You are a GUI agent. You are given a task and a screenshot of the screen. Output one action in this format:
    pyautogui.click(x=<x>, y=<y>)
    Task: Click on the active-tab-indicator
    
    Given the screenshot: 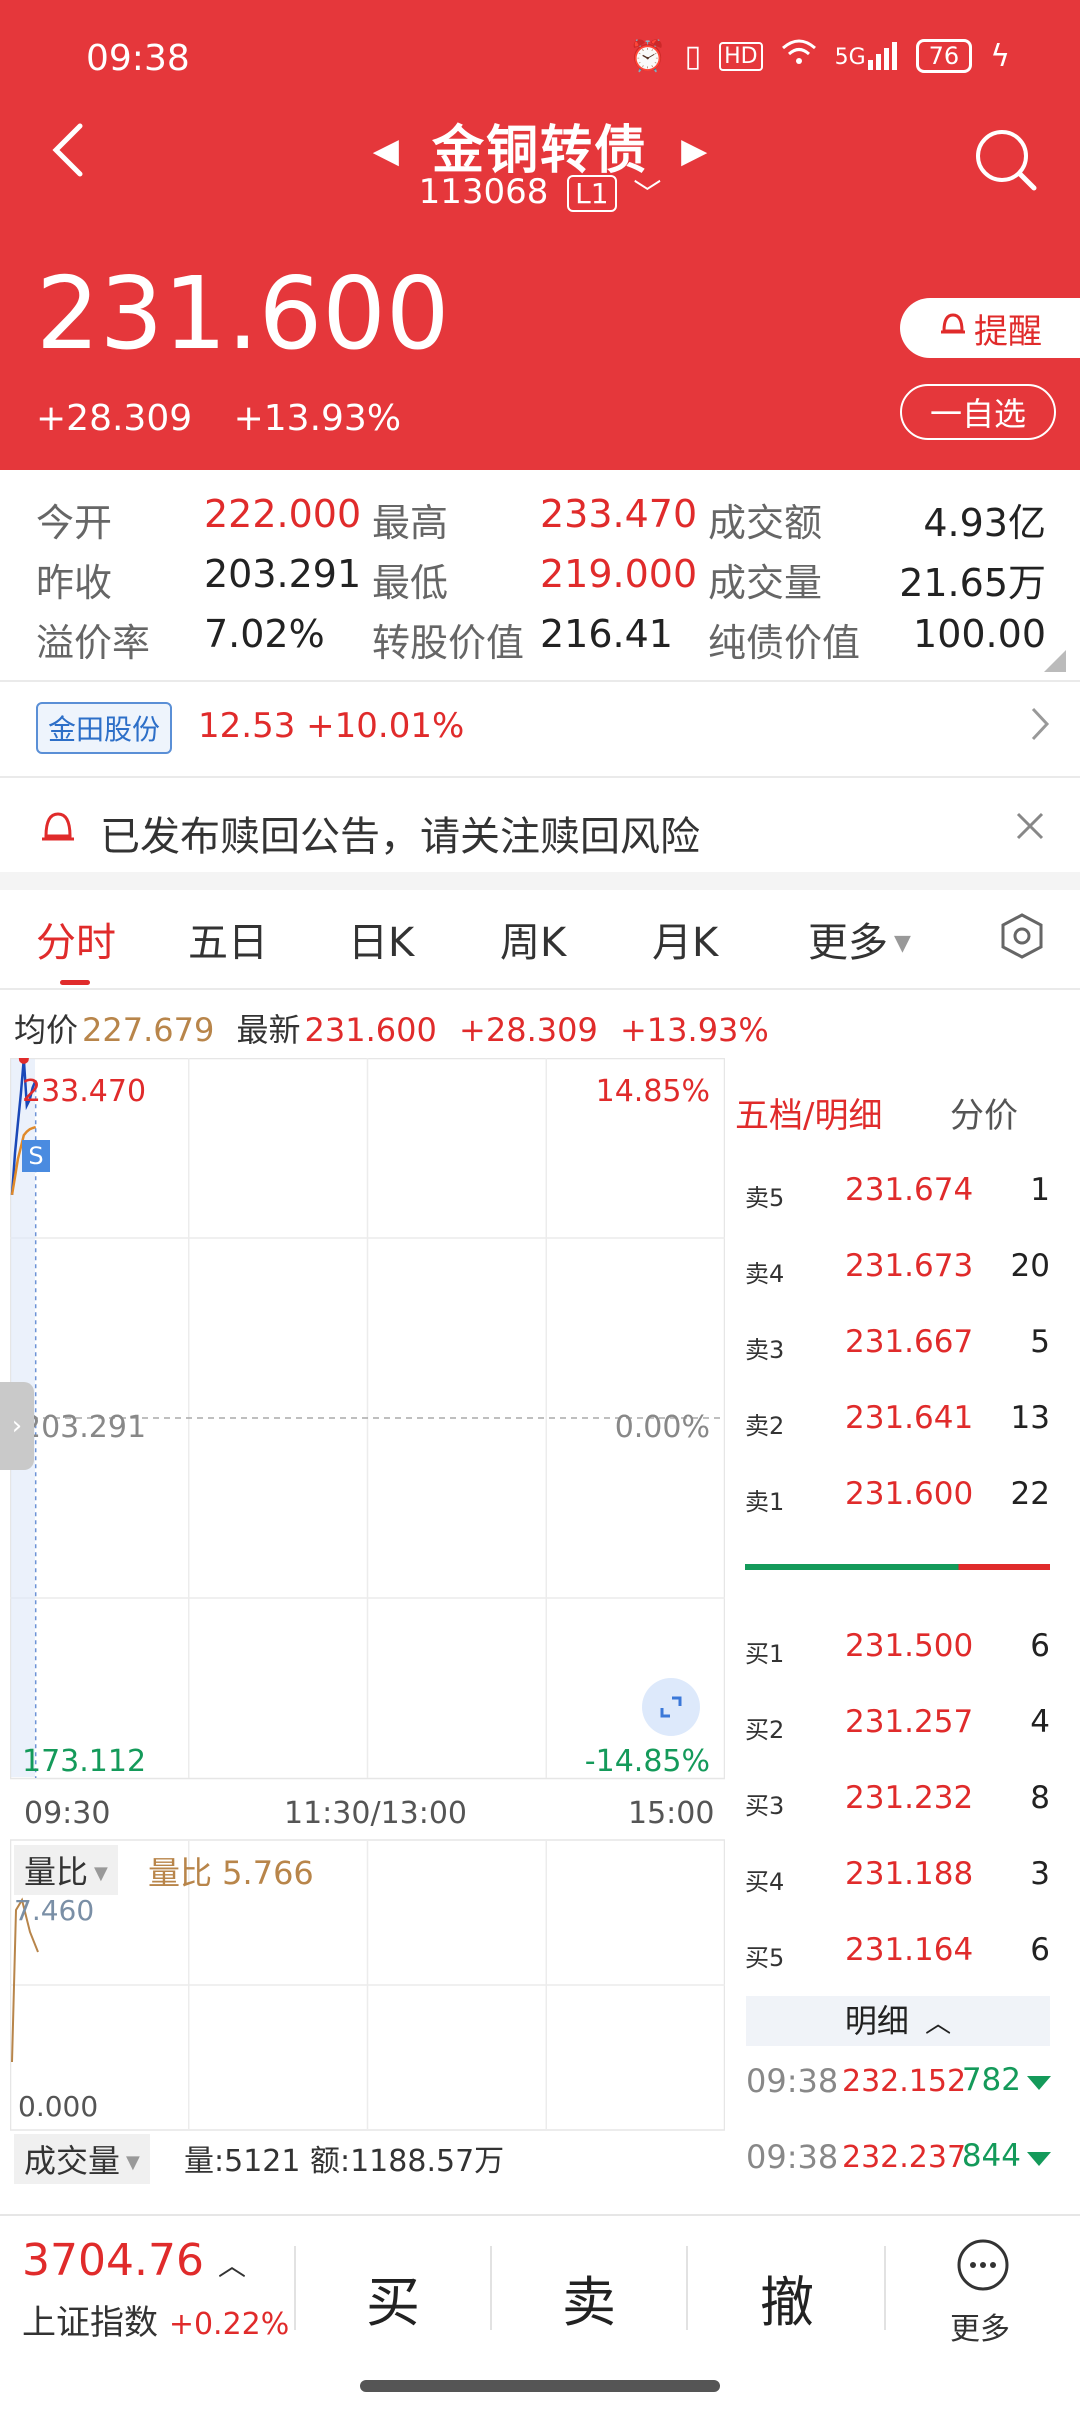 What is the action you would take?
    pyautogui.click(x=75, y=982)
    